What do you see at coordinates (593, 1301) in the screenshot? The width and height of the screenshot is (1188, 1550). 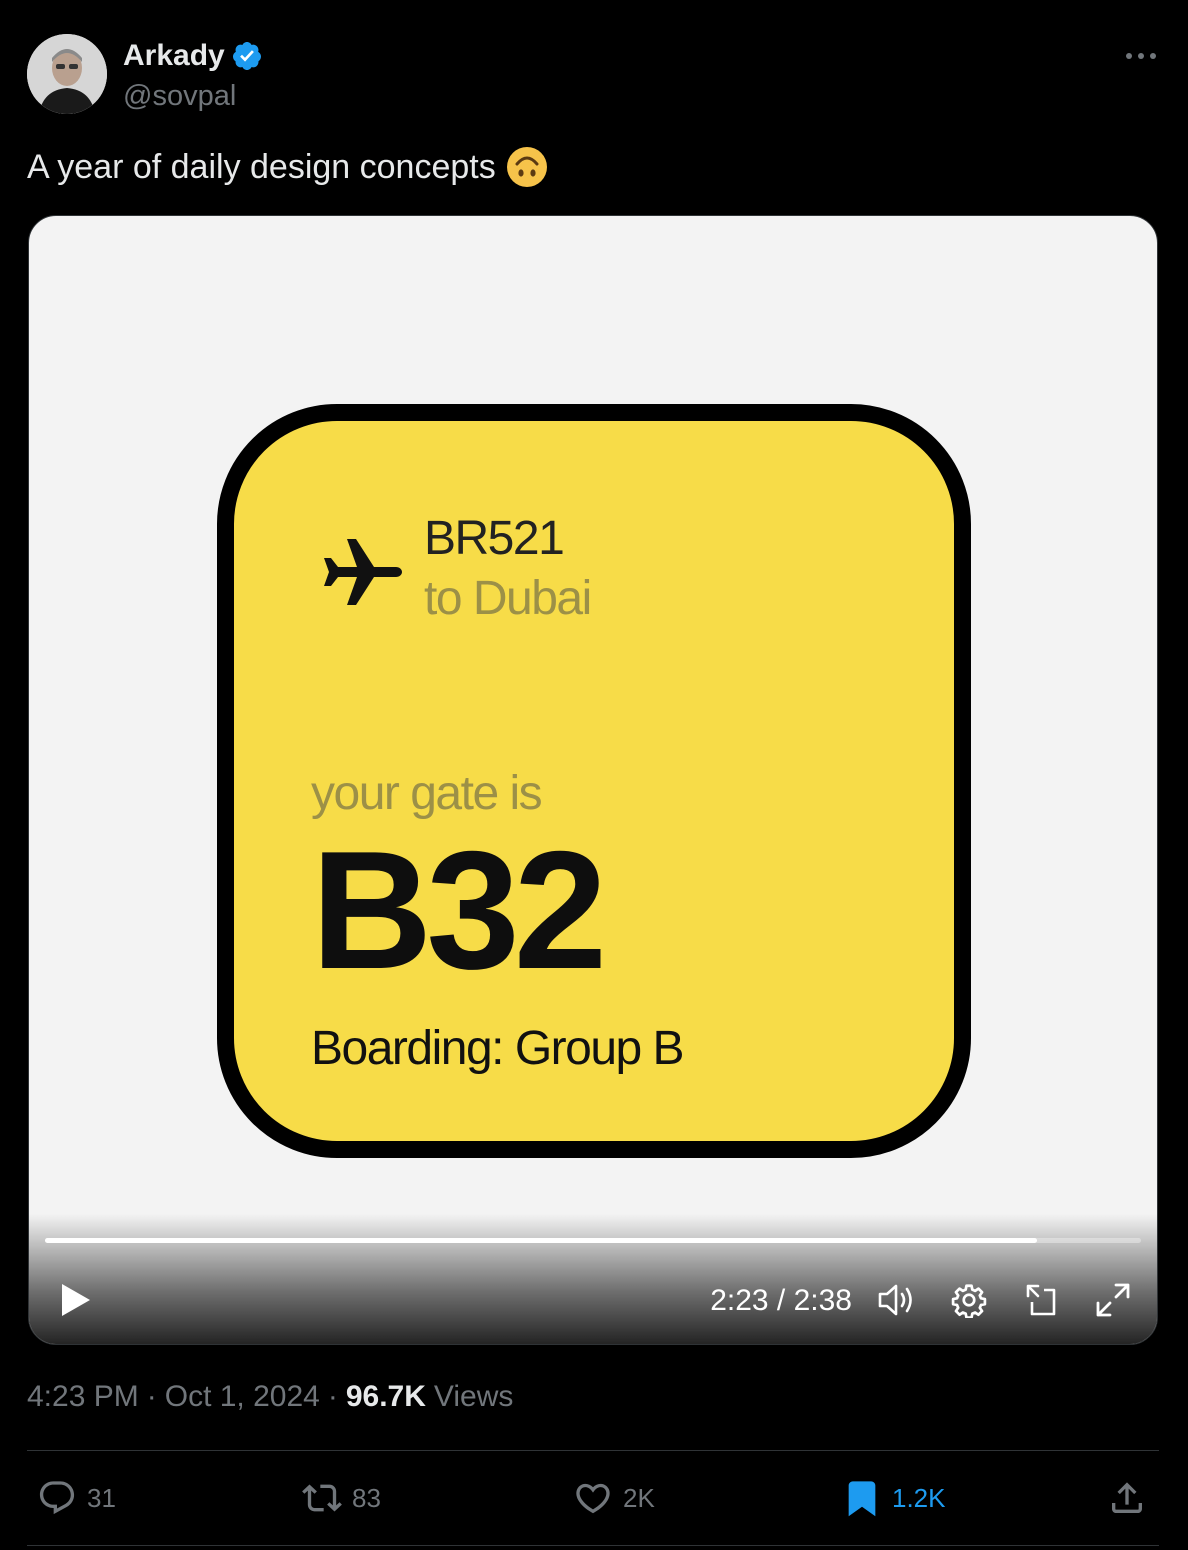 I see `player-controls: 2:23 / 2:38` at bounding box center [593, 1301].